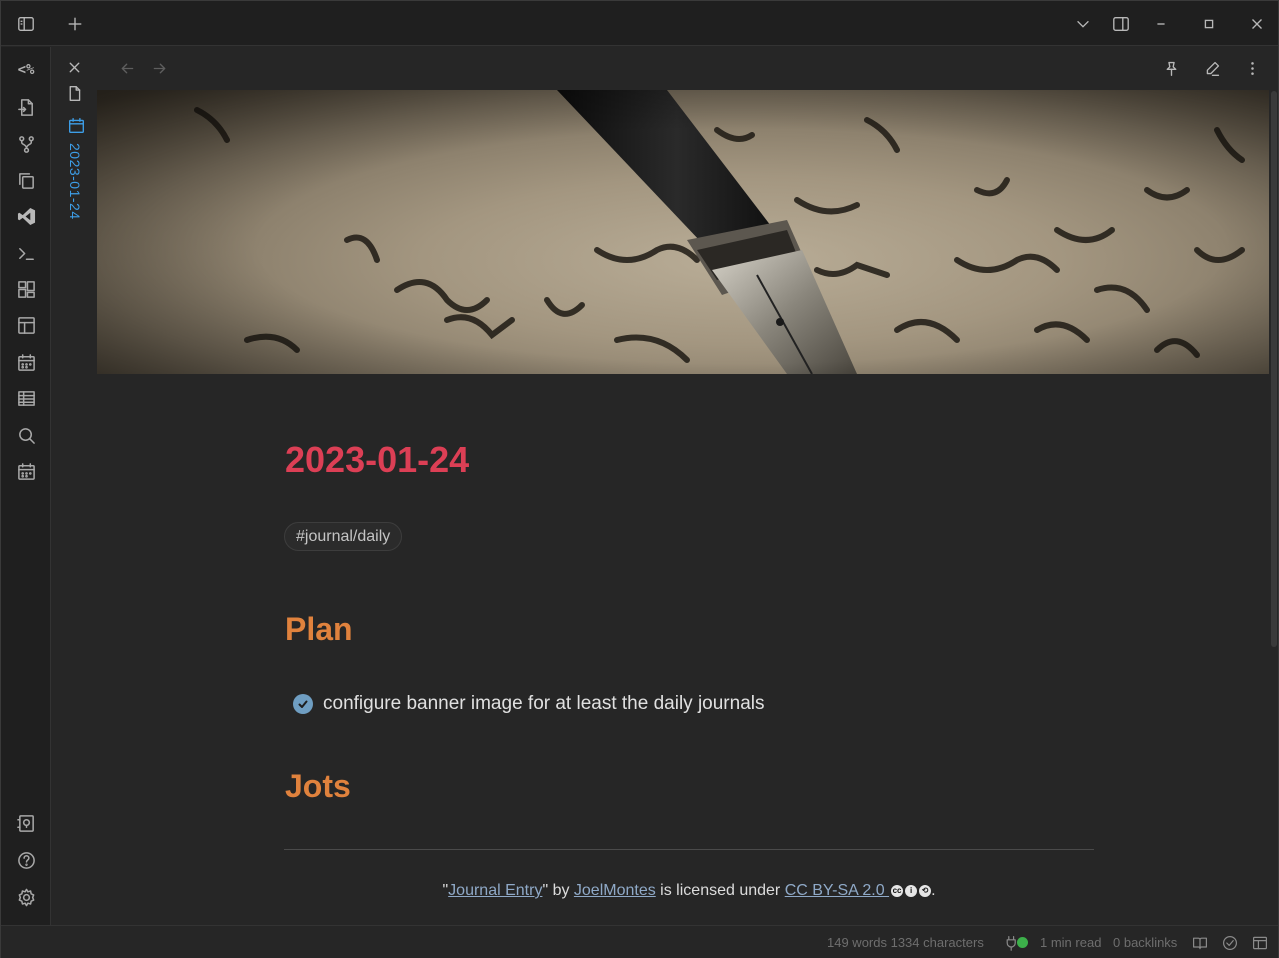 The width and height of the screenshot is (1279, 958). What do you see at coordinates (1200, 943) in the screenshot?
I see `reading-view-book-icon` at bounding box center [1200, 943].